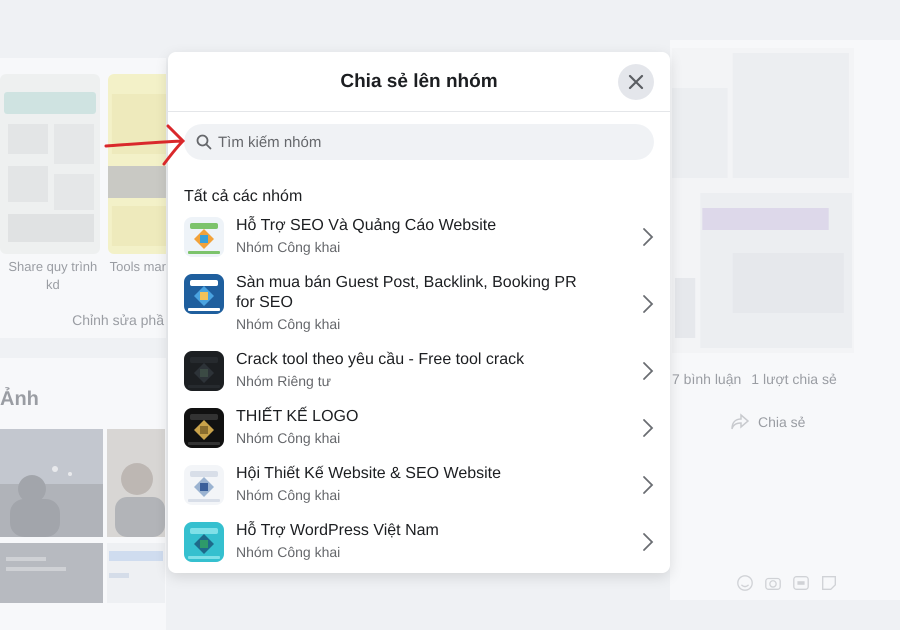 The image size is (900, 630). What do you see at coordinates (381, 360) in the screenshot?
I see `group-name: Crack tool theo yêu cầu - Free tool crack` at bounding box center [381, 360].